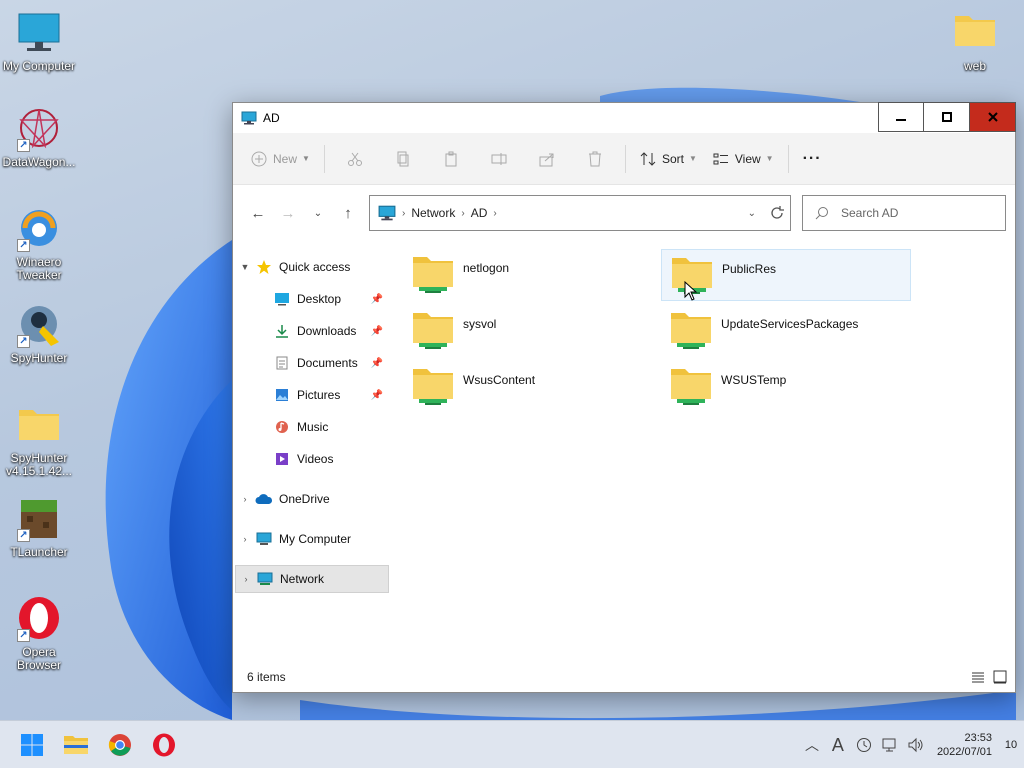  Describe the element at coordinates (743, 159) in the screenshot. I see `view-button: View ▼` at that location.